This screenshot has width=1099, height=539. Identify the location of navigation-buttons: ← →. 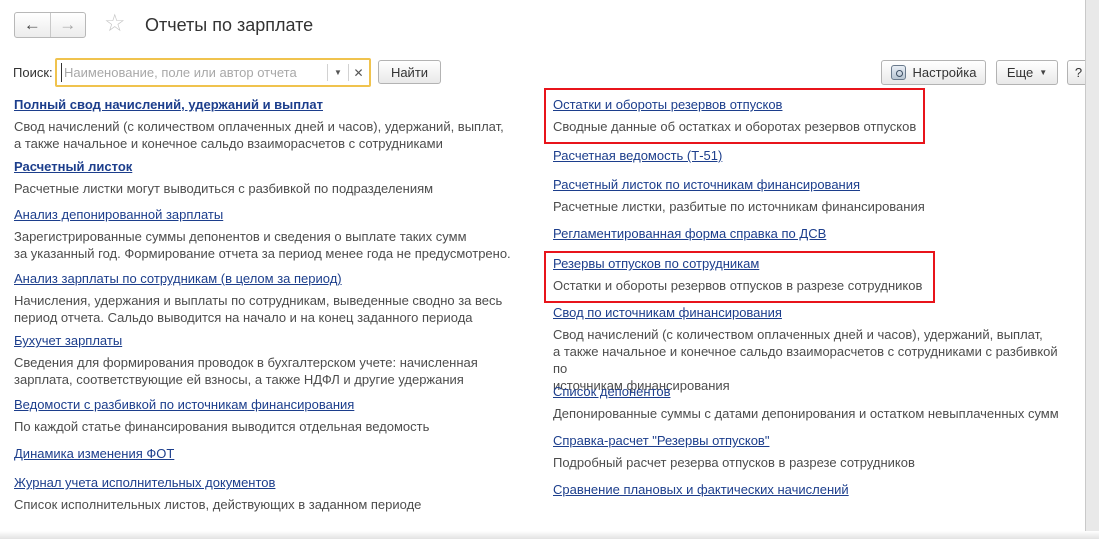
(50, 25).